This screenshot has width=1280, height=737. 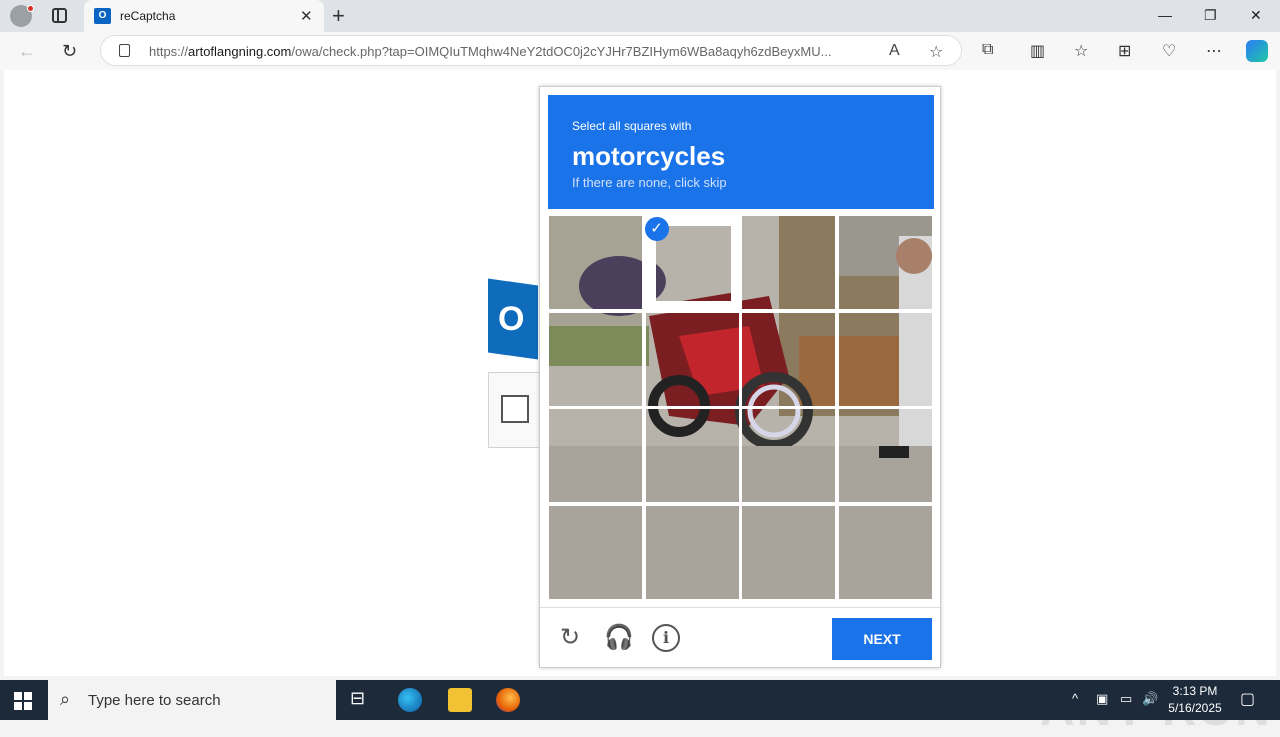 I want to click on browser-essentials-icon: ♡, so click(x=1169, y=51).